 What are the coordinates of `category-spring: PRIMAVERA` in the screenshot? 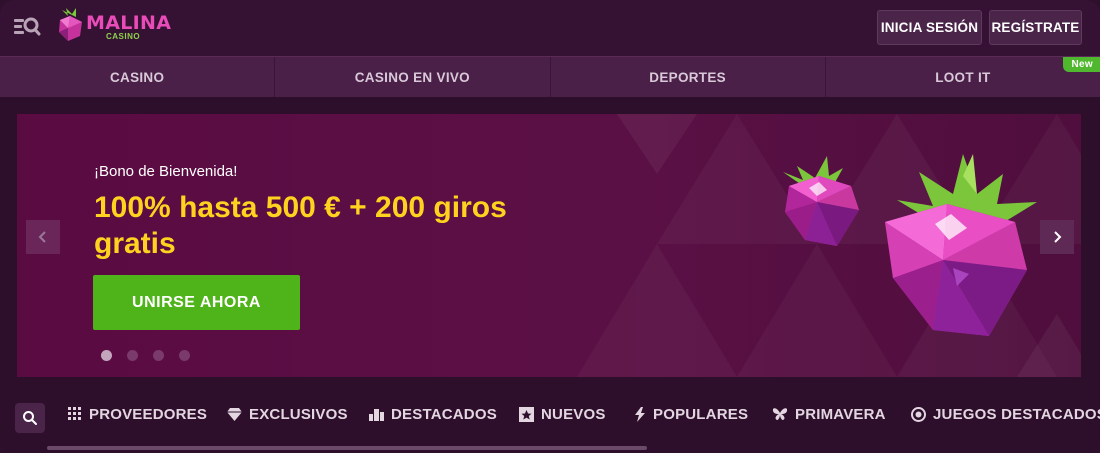 It's located at (829, 414).